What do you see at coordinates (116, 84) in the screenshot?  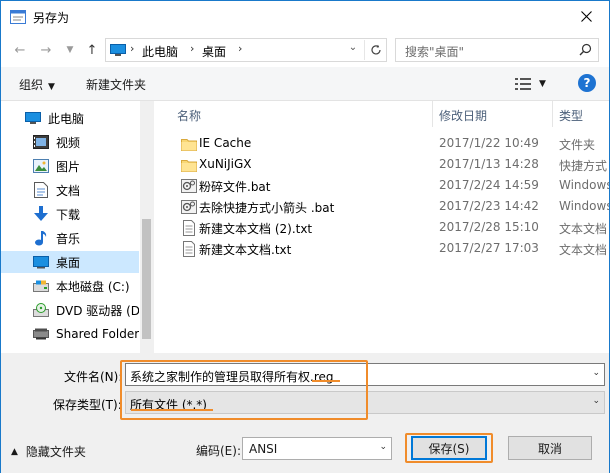 I see `new-folder-button: 新建文件夹` at bounding box center [116, 84].